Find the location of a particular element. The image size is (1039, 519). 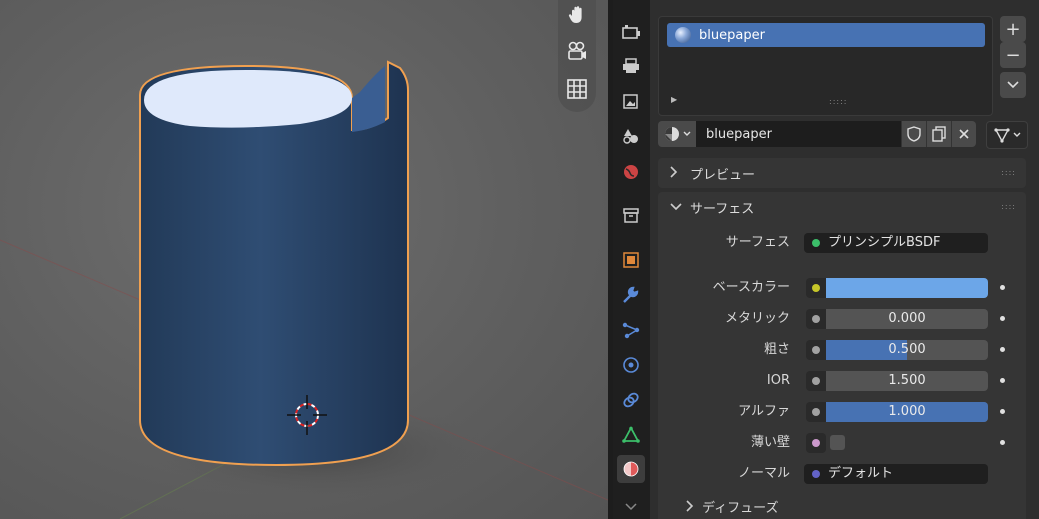

alpha-value: 1.000 is located at coordinates (907, 411).